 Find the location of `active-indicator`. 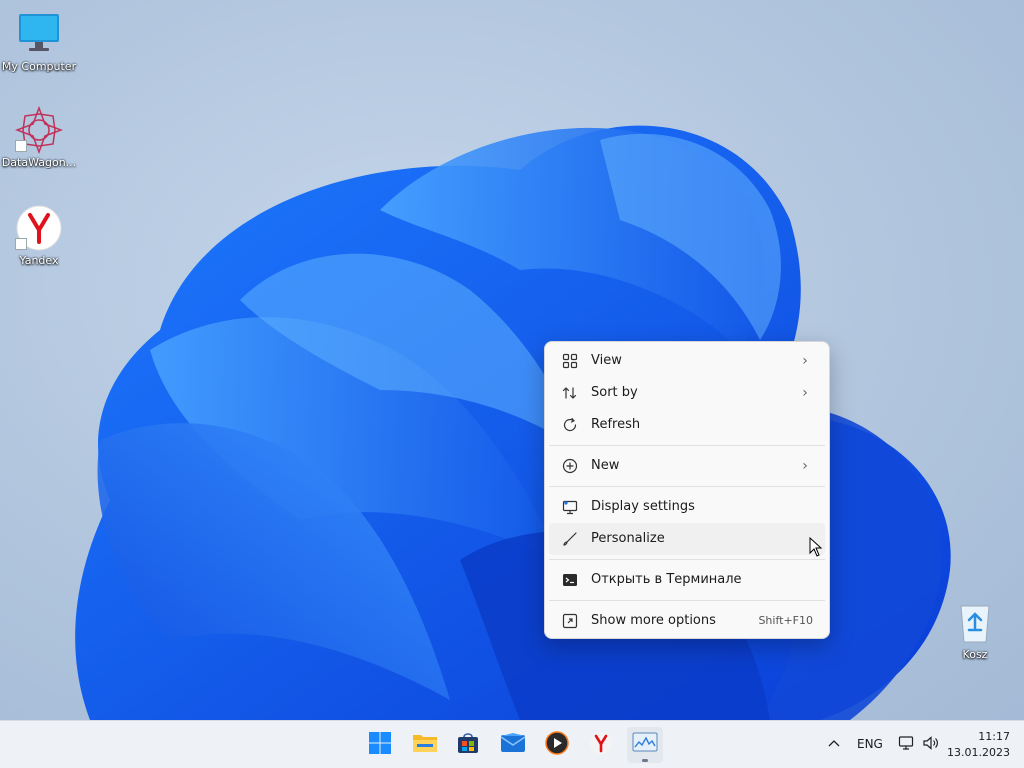

active-indicator is located at coordinates (645, 760).